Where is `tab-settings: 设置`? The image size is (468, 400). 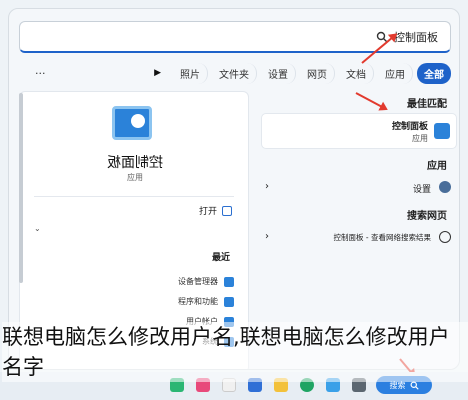
tab-settings: 设置 is located at coordinates (278, 73).